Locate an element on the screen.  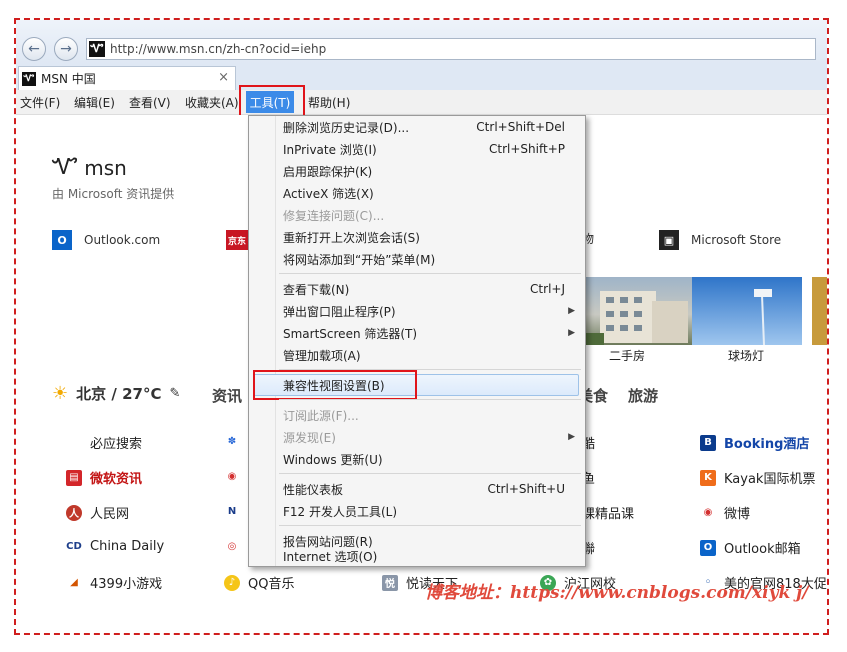
menu-item-popup-blocker: 弹出窗口阻止程序(P) ▶ is located at coordinates (417, 311).